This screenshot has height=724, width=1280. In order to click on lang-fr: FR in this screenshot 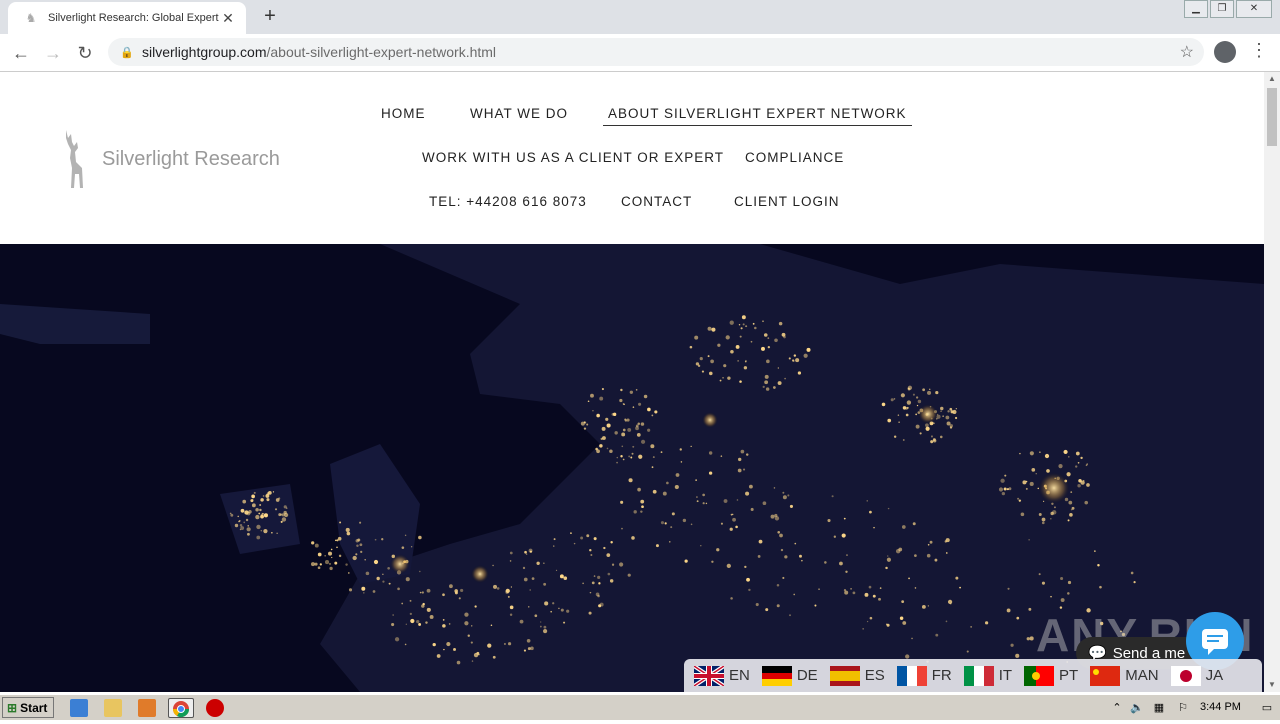, I will do `click(924, 675)`.